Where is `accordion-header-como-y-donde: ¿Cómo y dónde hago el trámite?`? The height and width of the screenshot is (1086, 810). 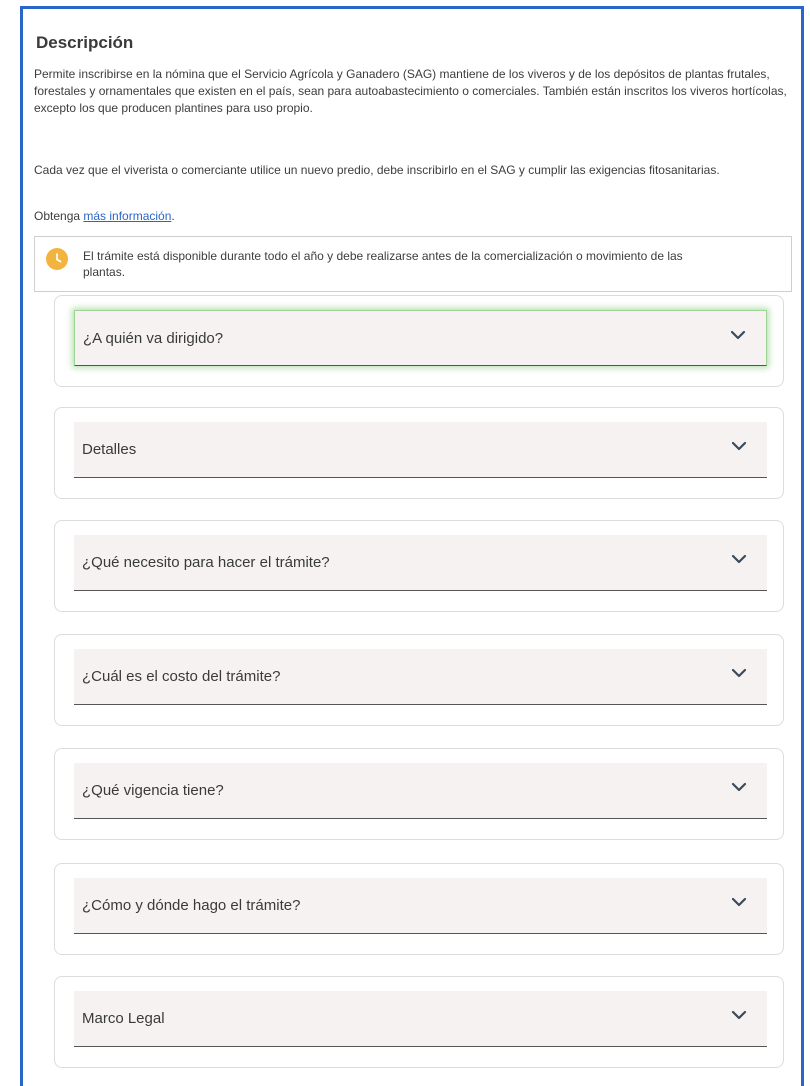
accordion-header-como-y-donde: ¿Cómo y dónde hago el trámite? is located at coordinates (420, 906).